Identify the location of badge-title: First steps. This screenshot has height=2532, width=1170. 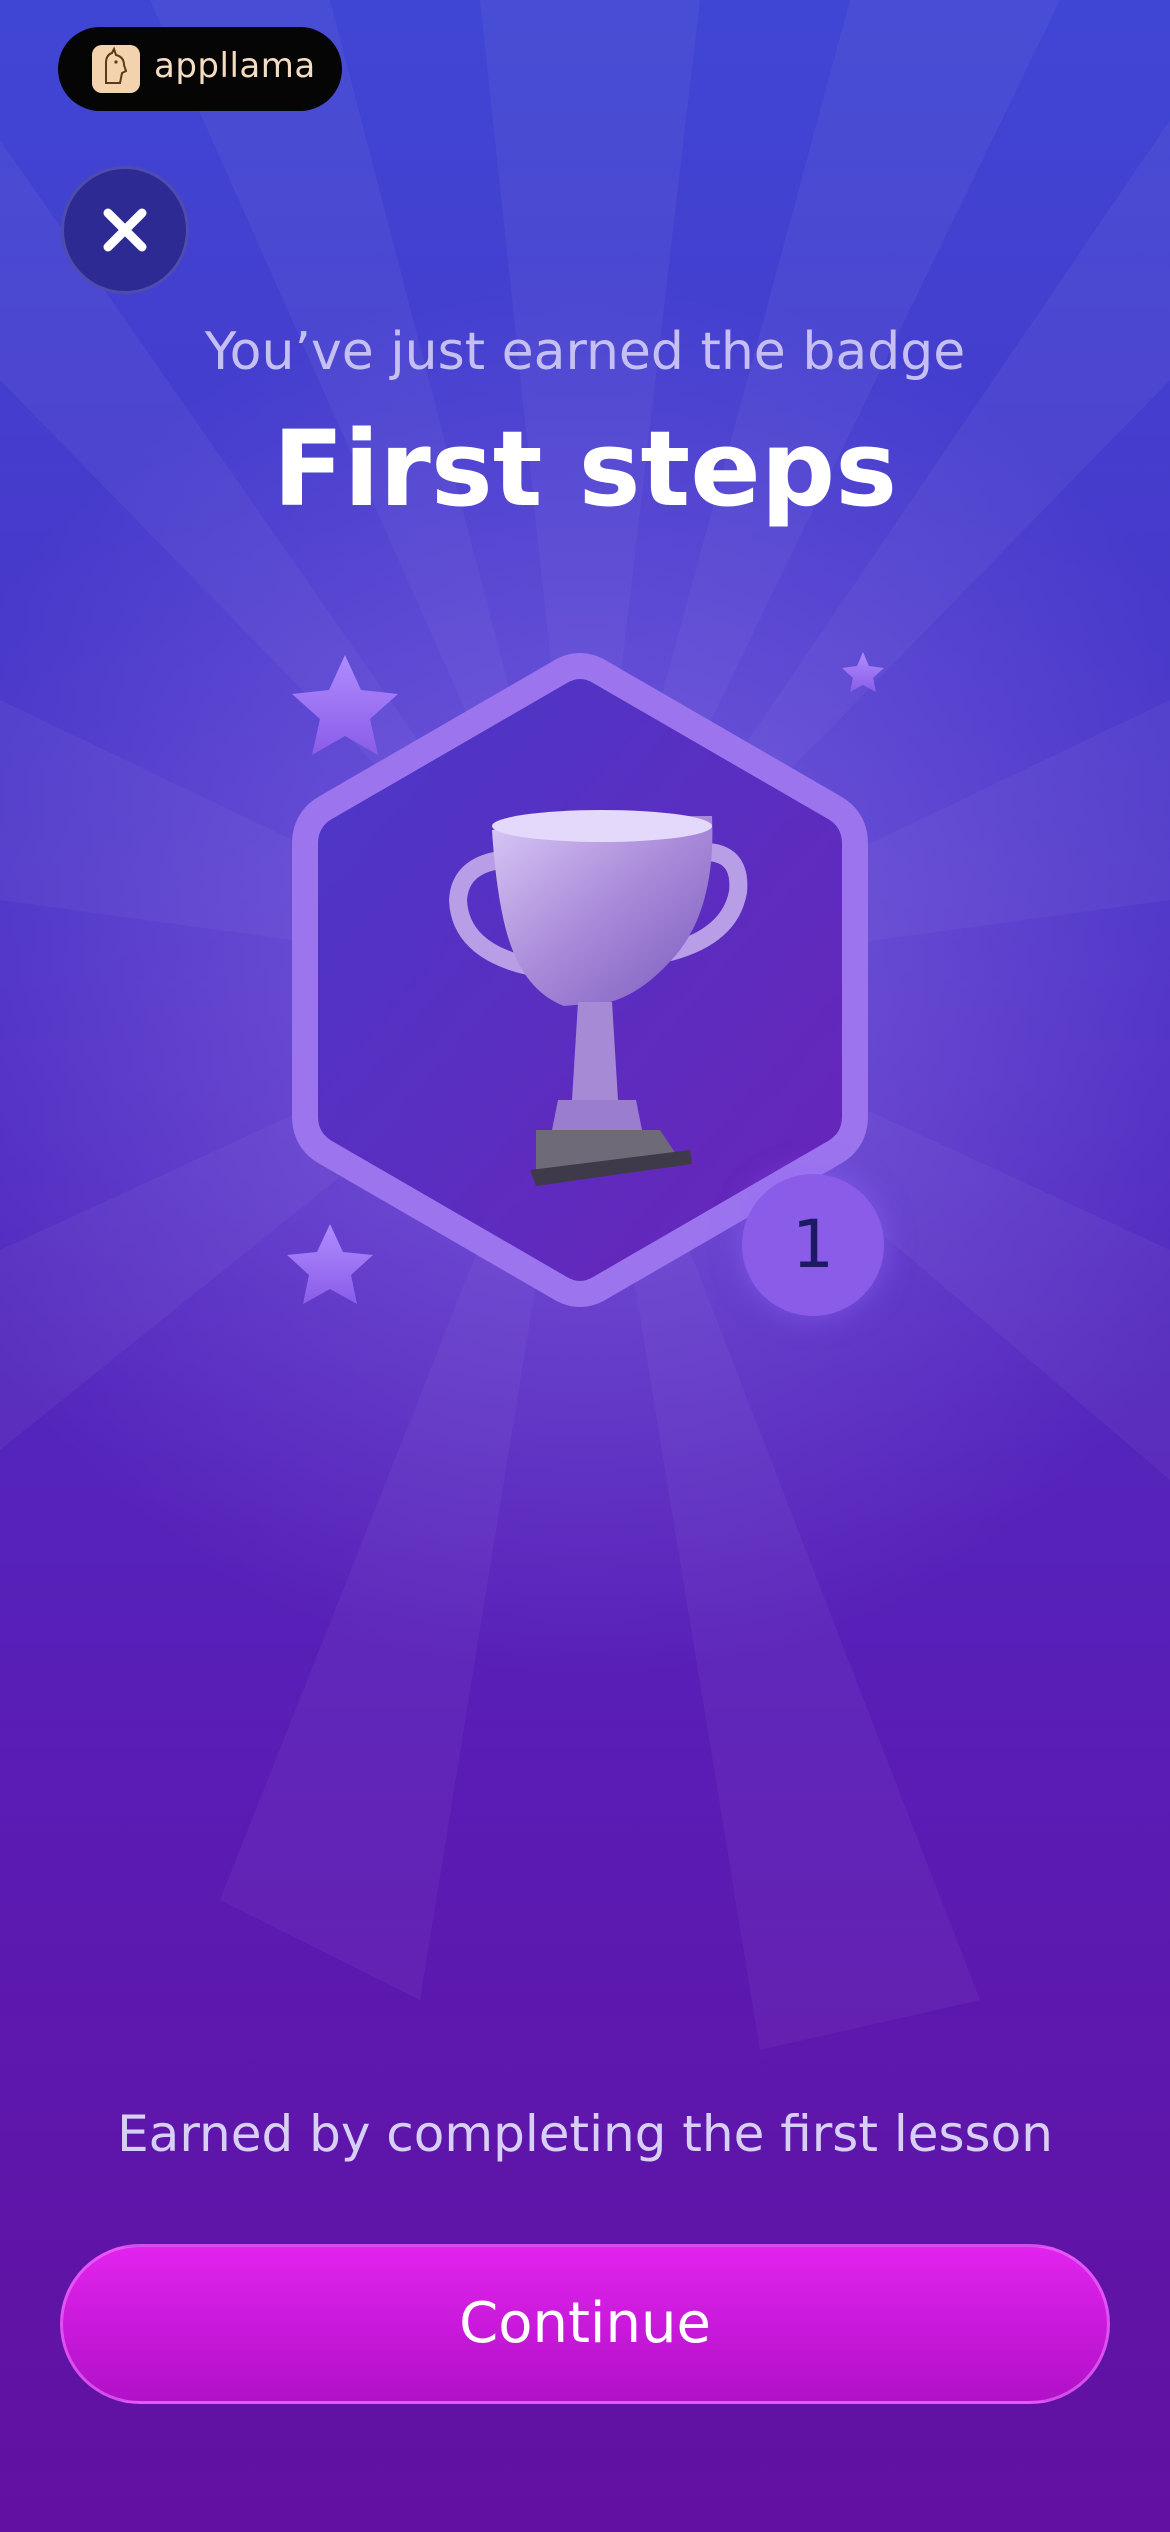
(585, 469).